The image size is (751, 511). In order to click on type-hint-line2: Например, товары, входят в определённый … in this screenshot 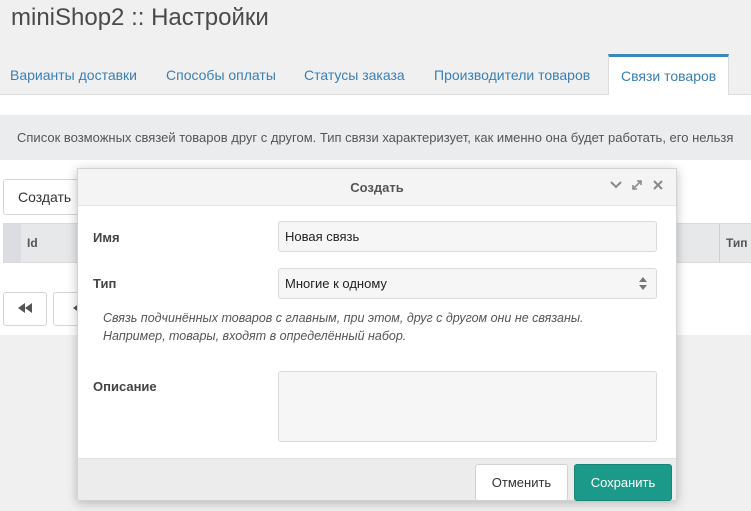, I will do `click(255, 336)`.